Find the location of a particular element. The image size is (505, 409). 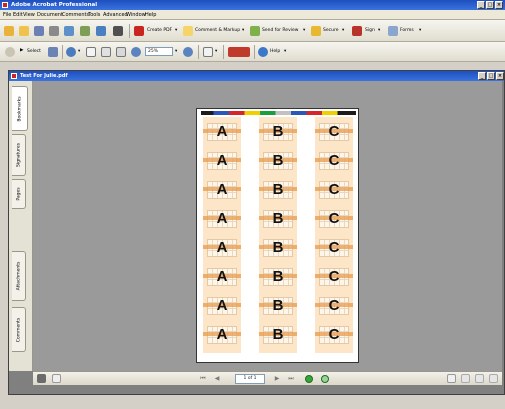

actual-size-icon is located at coordinates (91, 52).